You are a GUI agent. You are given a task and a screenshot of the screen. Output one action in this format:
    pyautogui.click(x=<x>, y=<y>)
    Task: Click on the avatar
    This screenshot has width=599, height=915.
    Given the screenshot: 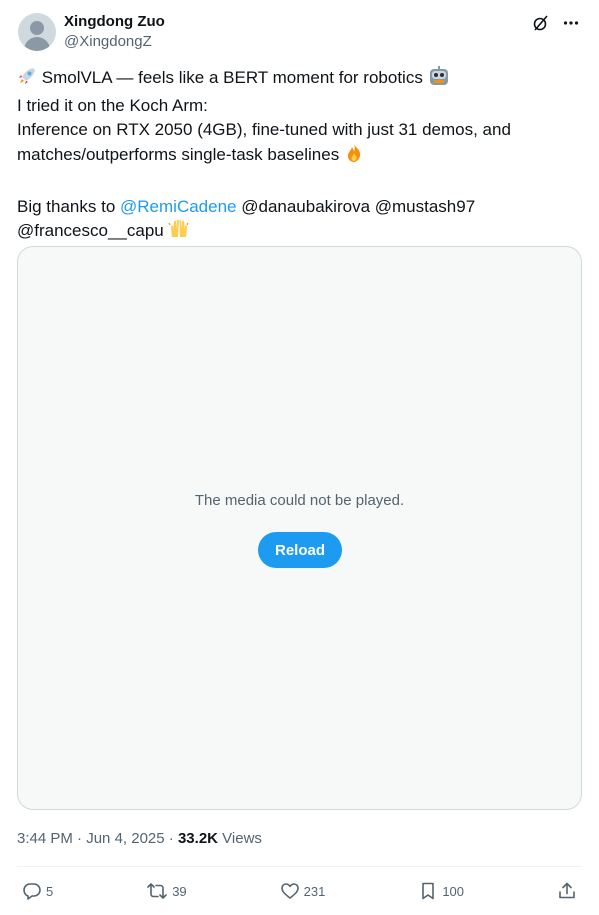 What is the action you would take?
    pyautogui.click(x=37, y=32)
    